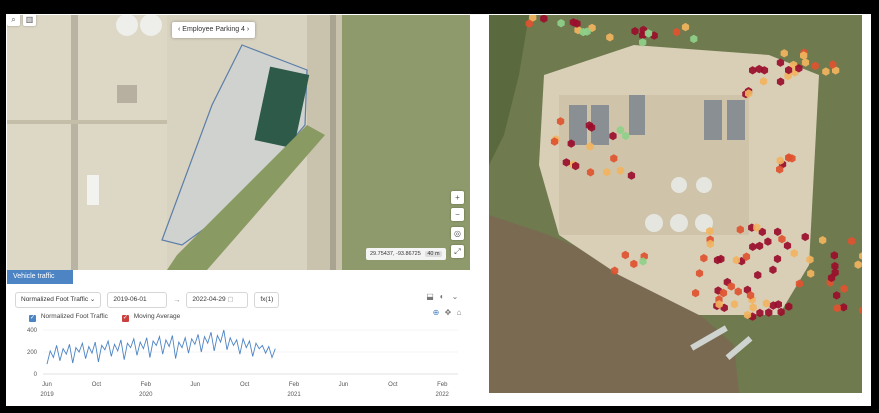  What do you see at coordinates (433, 254) in the screenshot?
I see `scale-pill: 40 m` at bounding box center [433, 254].